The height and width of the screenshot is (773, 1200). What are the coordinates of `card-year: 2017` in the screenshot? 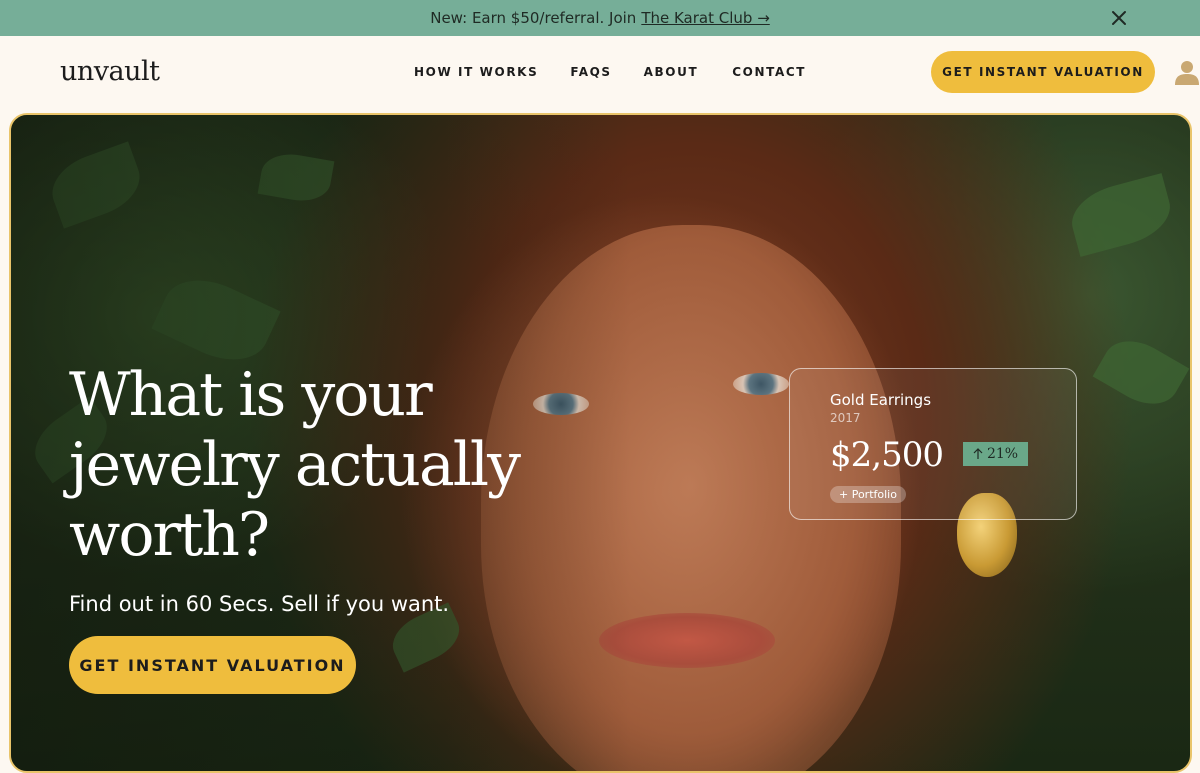 It's located at (845, 418).